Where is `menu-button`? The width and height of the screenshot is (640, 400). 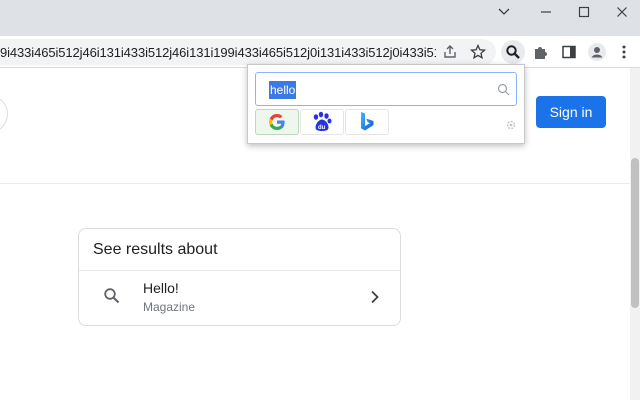 menu-button is located at coordinates (624, 52).